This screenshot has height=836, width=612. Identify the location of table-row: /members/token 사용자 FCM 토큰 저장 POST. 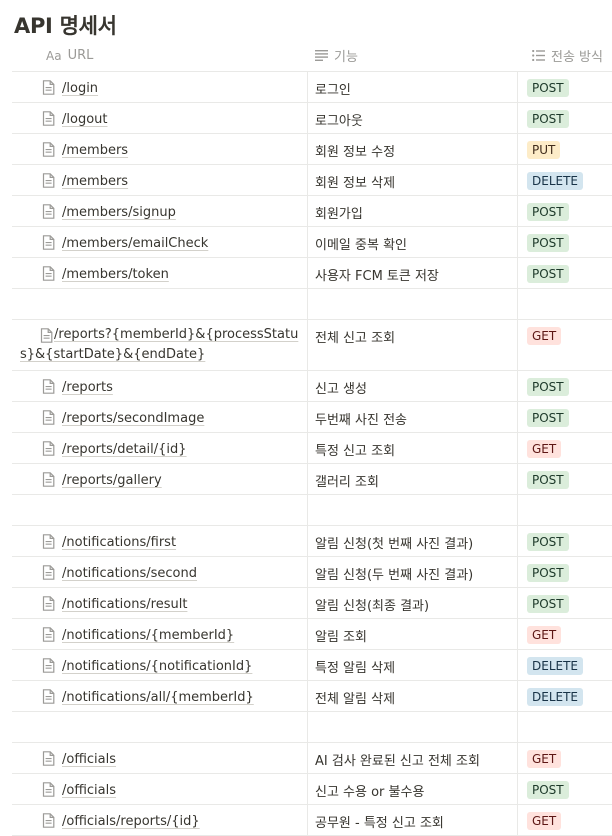
(312, 273).